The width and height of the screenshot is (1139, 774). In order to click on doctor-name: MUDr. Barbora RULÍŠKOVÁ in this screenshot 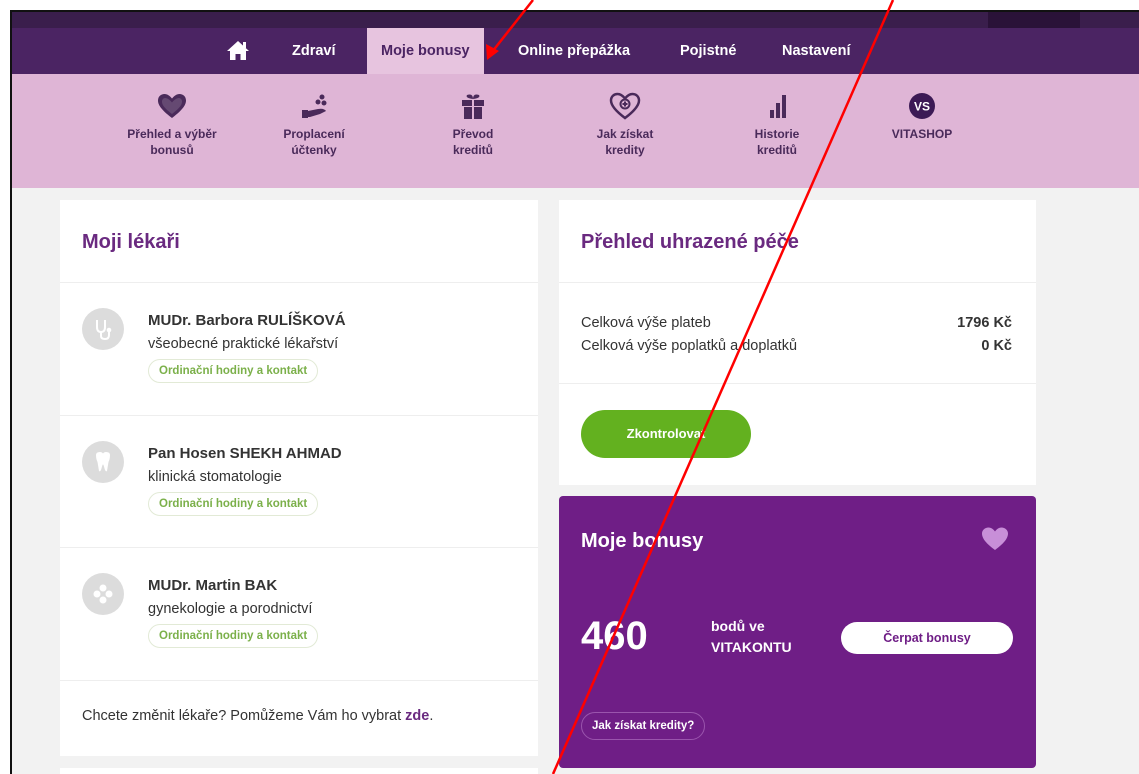, I will do `click(247, 320)`.